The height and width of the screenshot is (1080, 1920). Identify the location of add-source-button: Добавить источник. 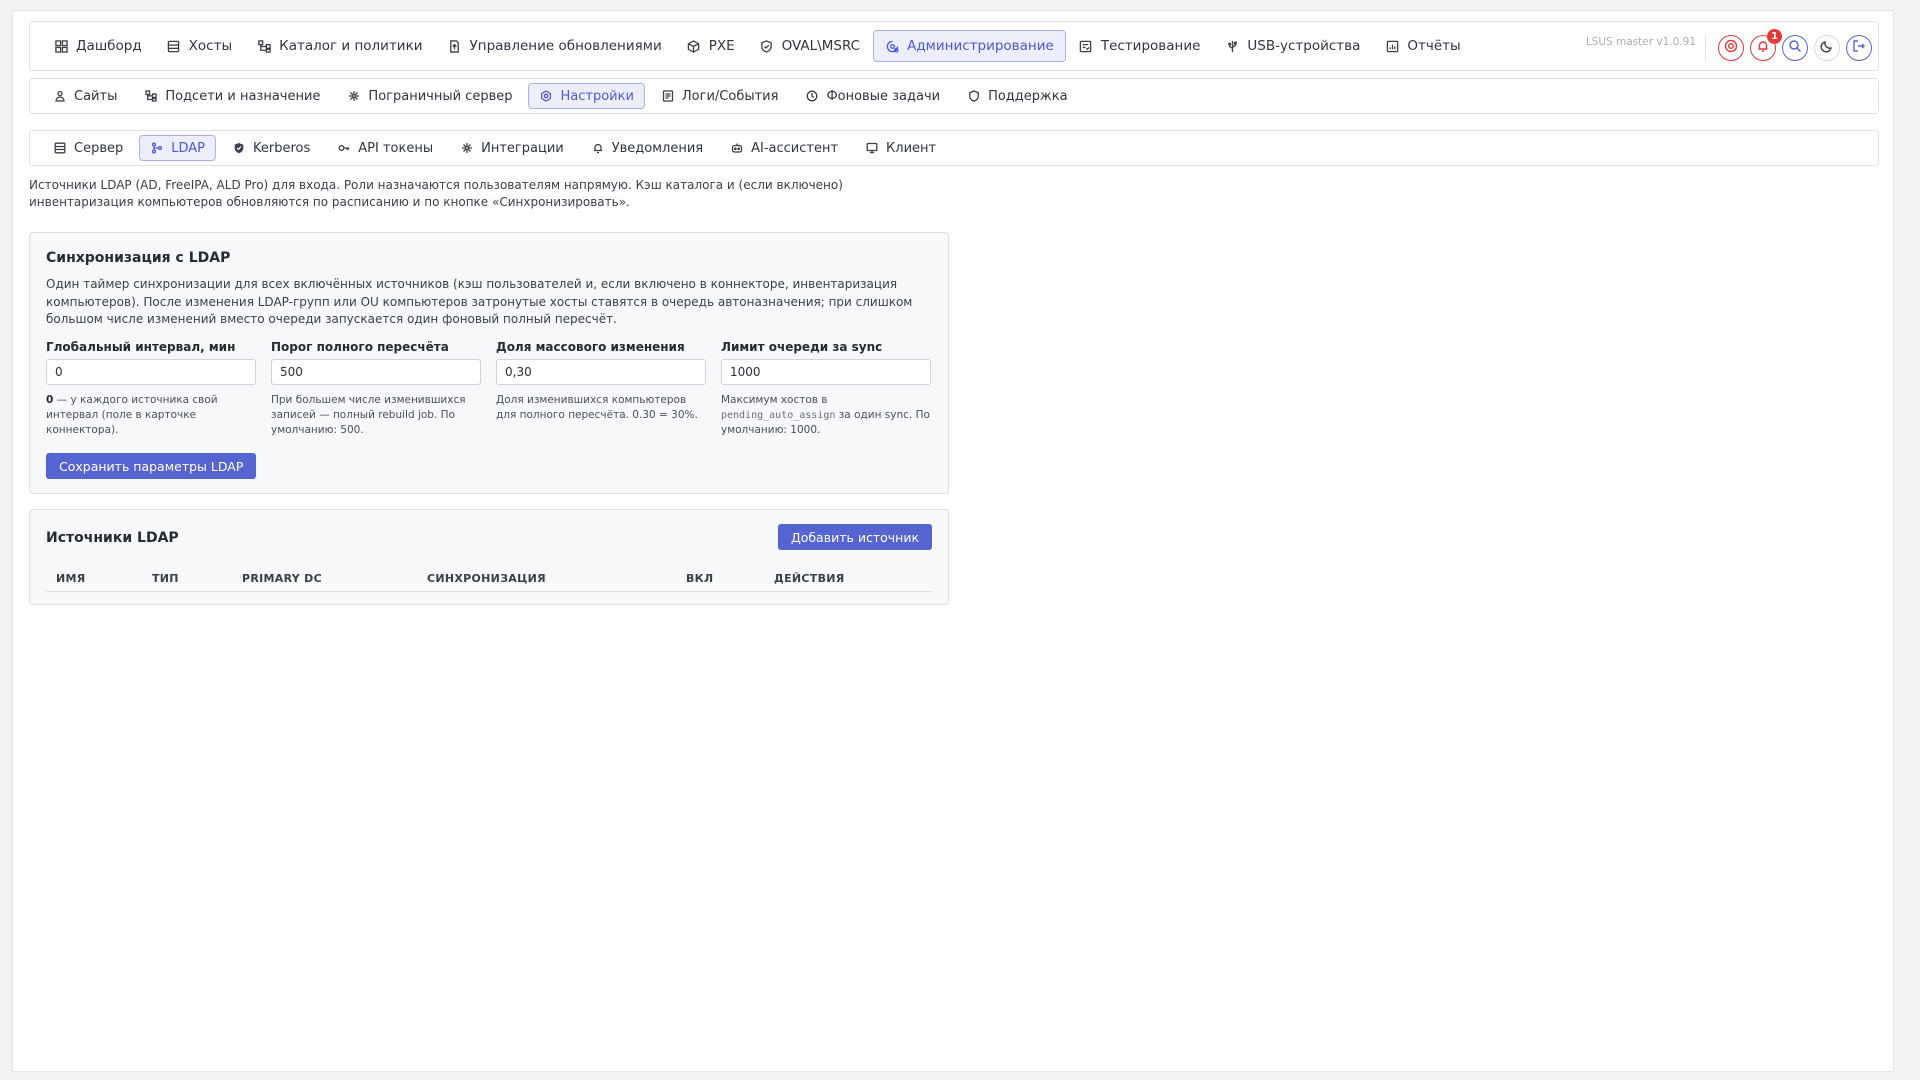
(854, 537).